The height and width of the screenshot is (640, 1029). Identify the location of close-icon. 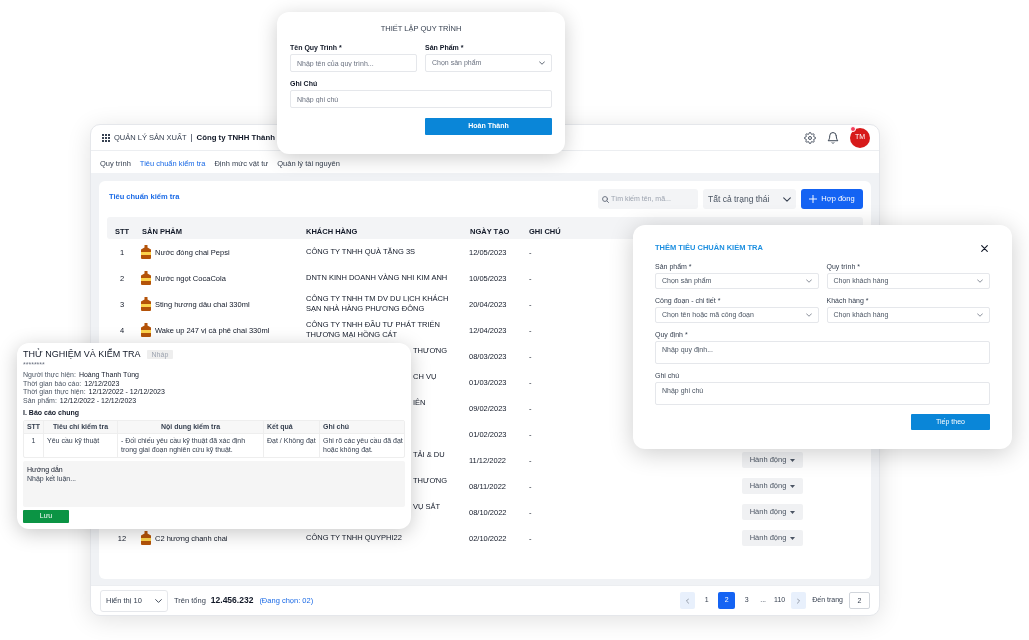
(984, 248).